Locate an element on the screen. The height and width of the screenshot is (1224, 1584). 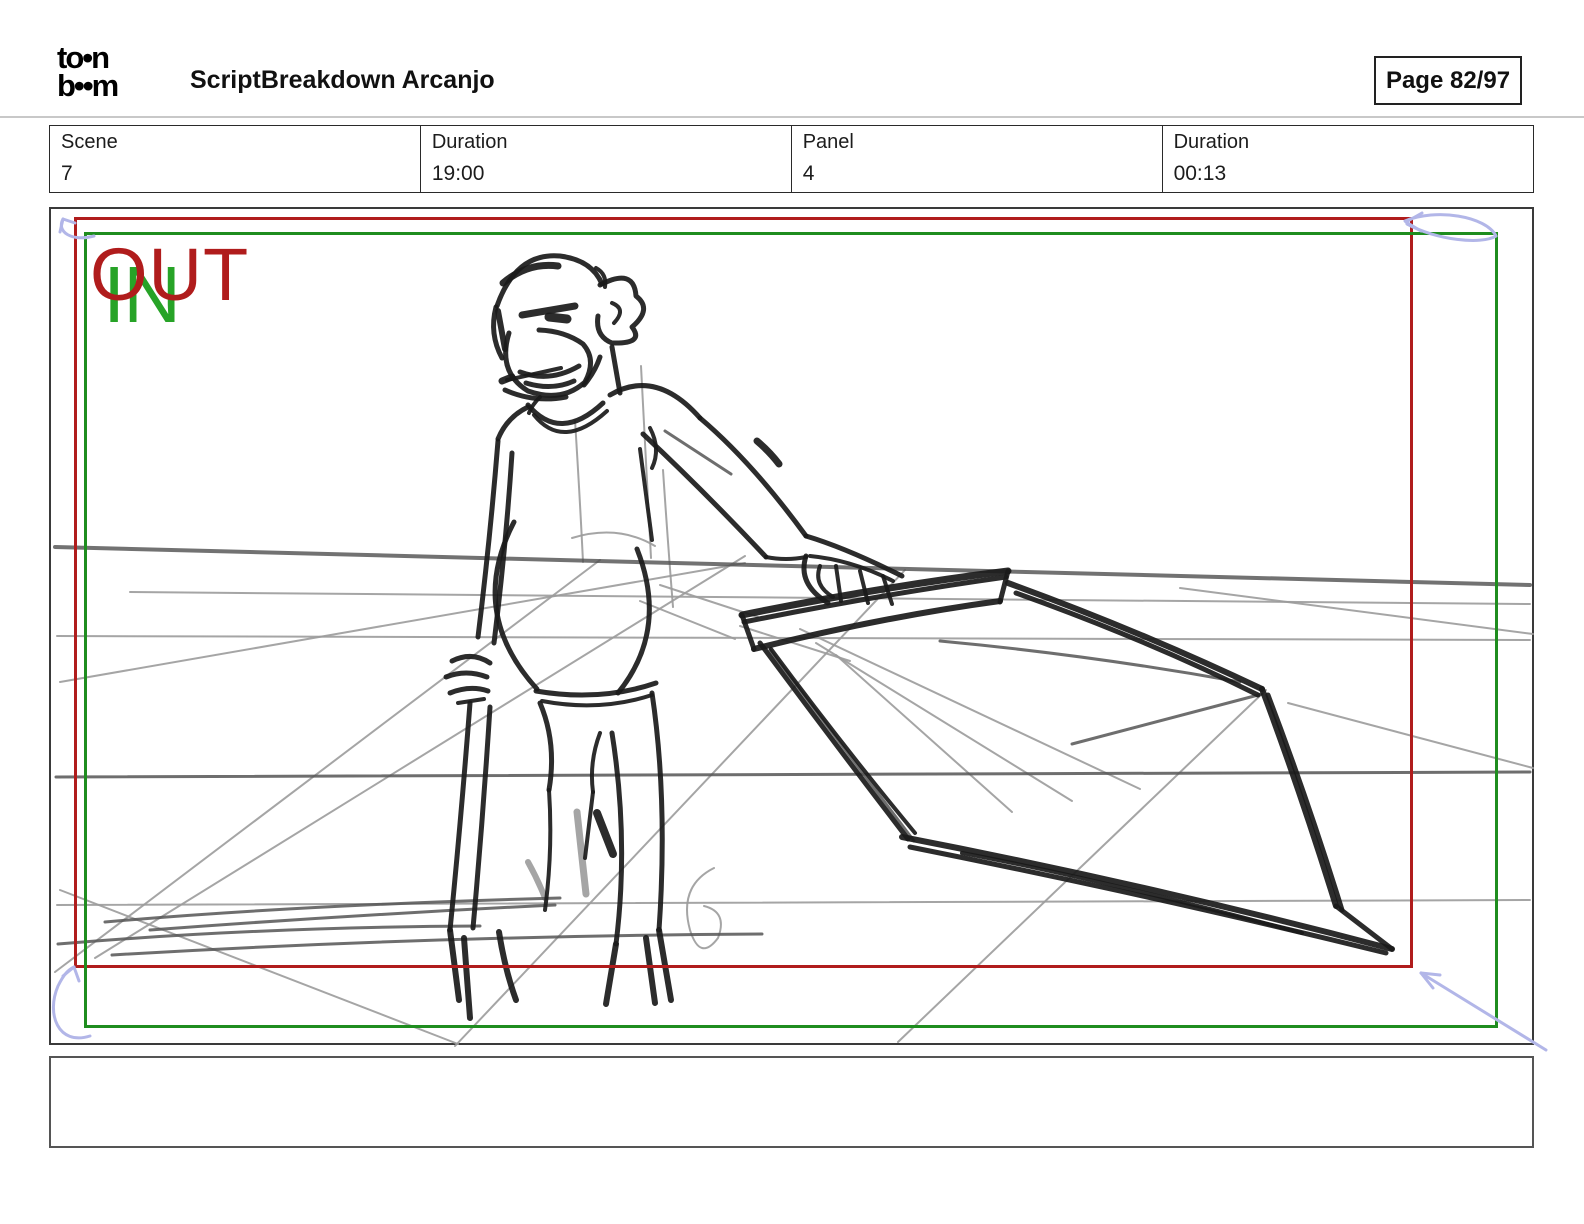
info-cell-panel: Panel 4 is located at coordinates (977, 159).